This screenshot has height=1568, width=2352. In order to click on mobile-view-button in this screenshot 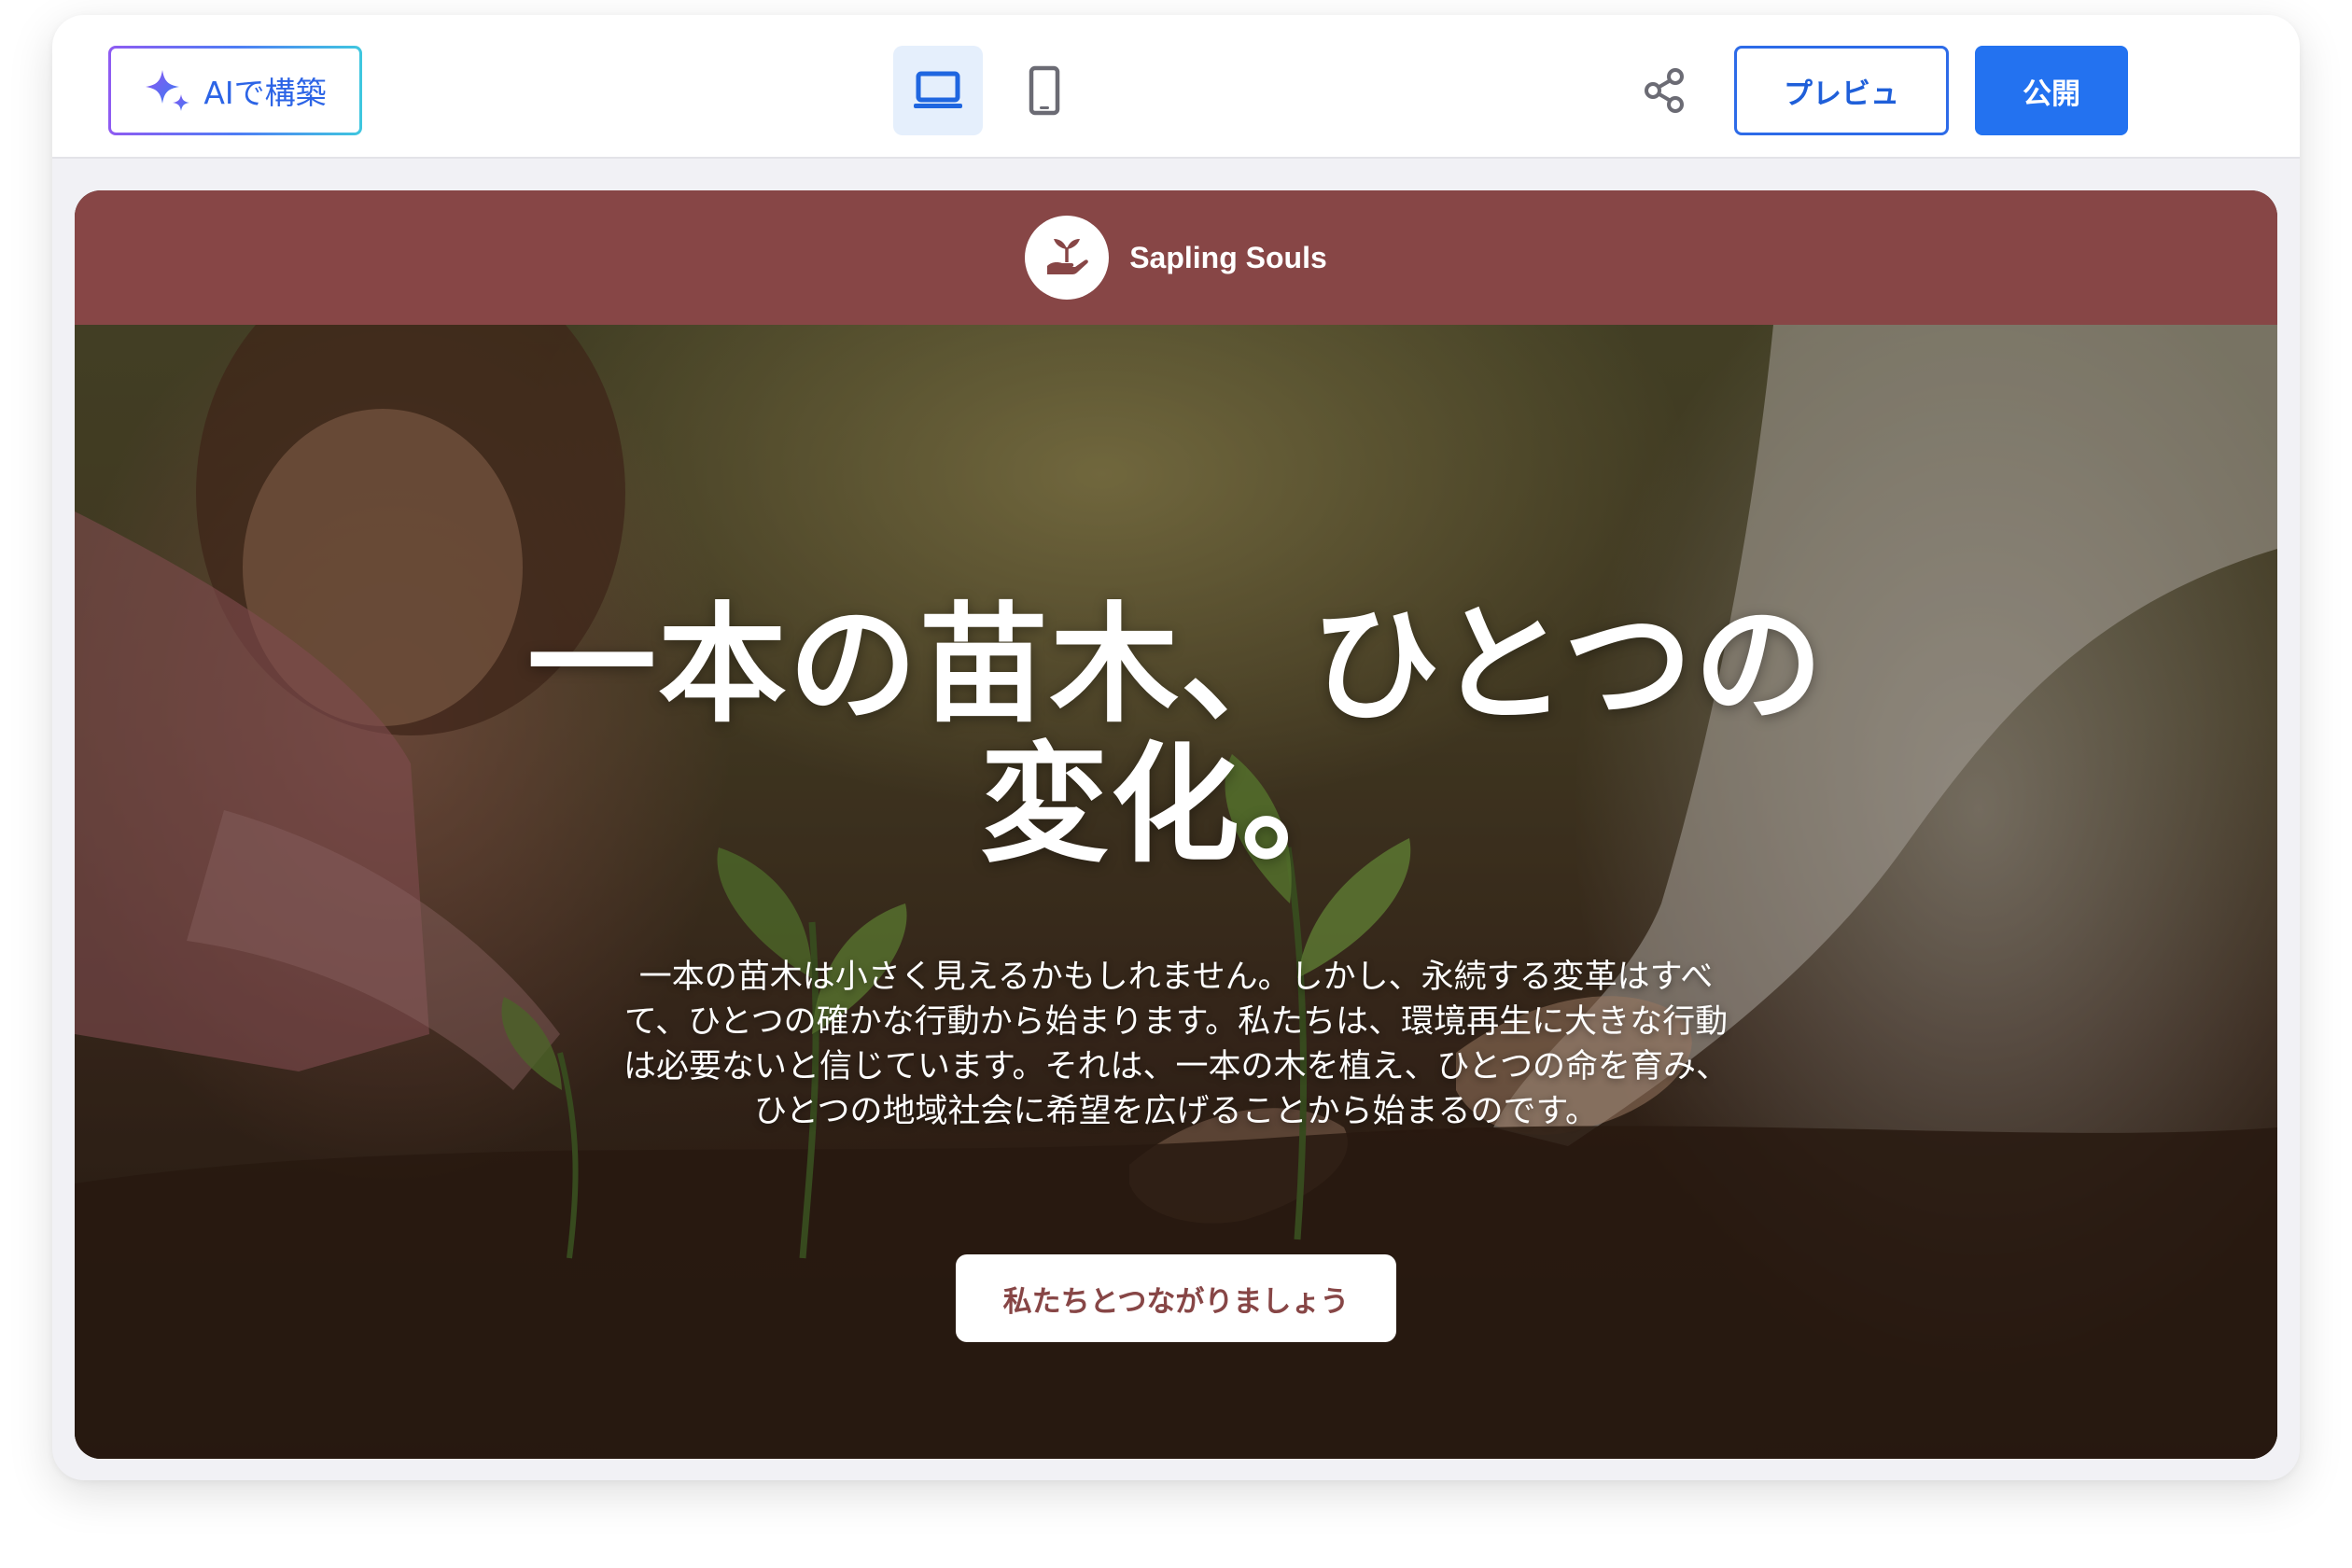, I will do `click(1044, 90)`.